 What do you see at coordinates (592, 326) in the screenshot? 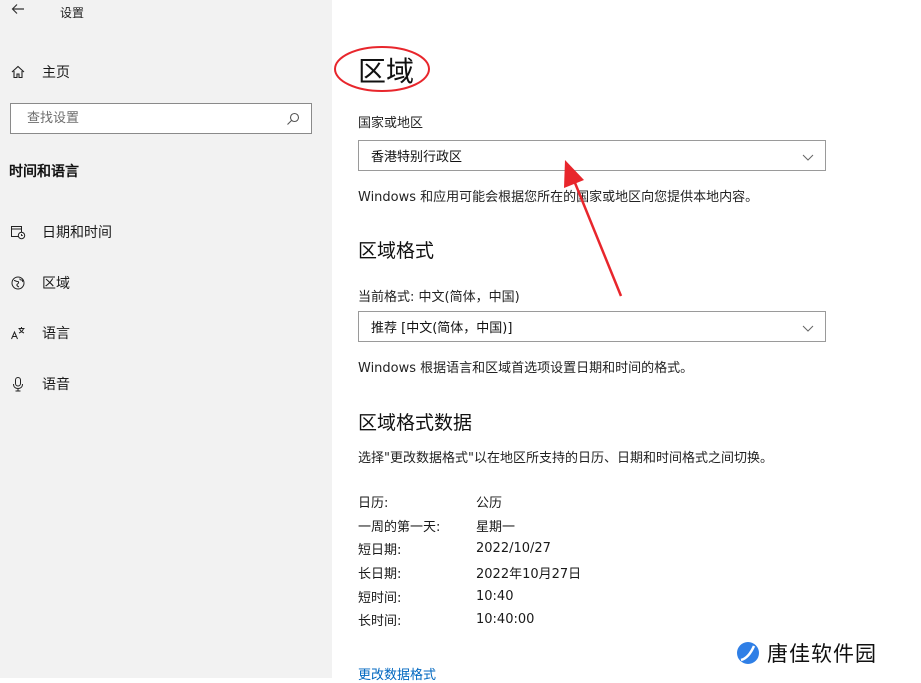
I see `format-dropdown: 推荐 [中文(简体，中国)]` at bounding box center [592, 326].